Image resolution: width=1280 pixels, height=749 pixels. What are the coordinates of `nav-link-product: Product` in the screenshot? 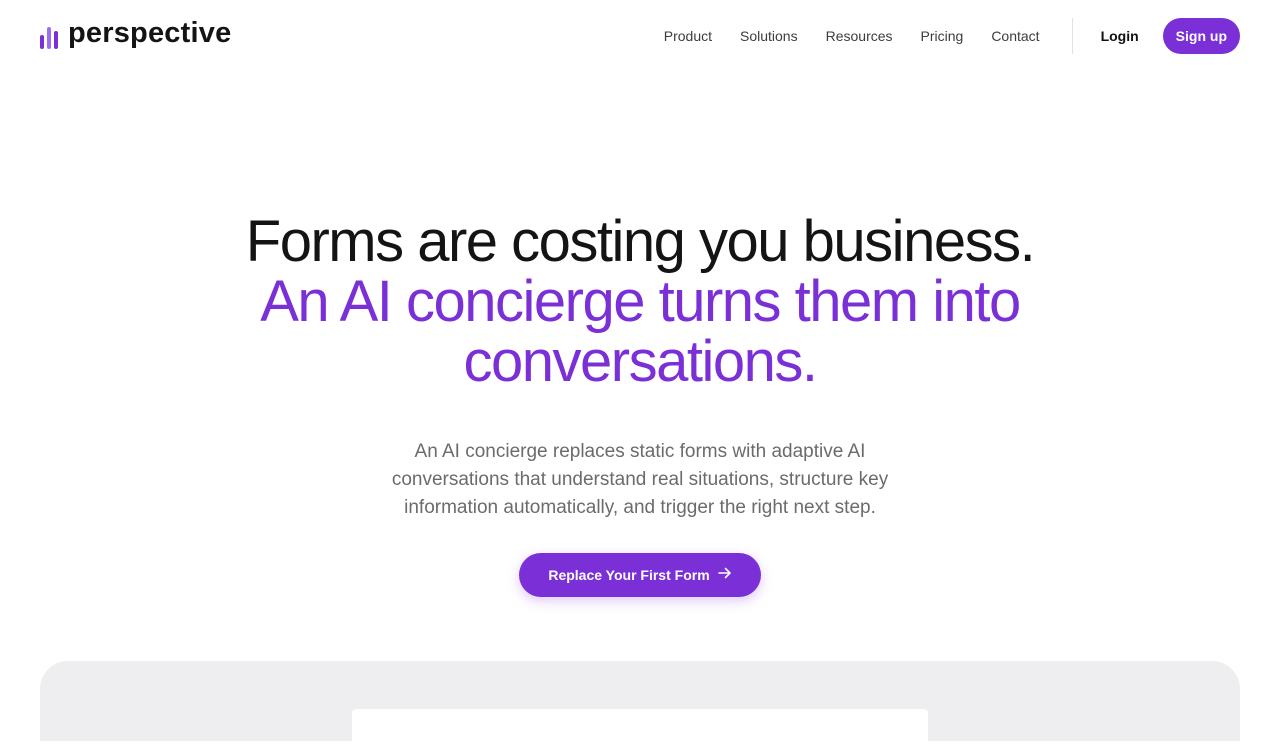 It's located at (688, 36).